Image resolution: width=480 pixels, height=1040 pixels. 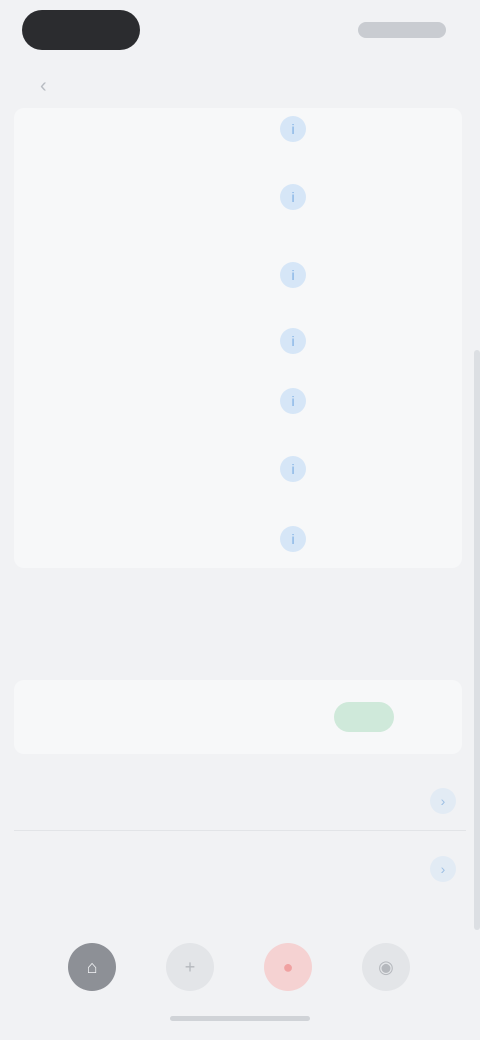 I want to click on plus-icon: +, so click(x=190, y=967).